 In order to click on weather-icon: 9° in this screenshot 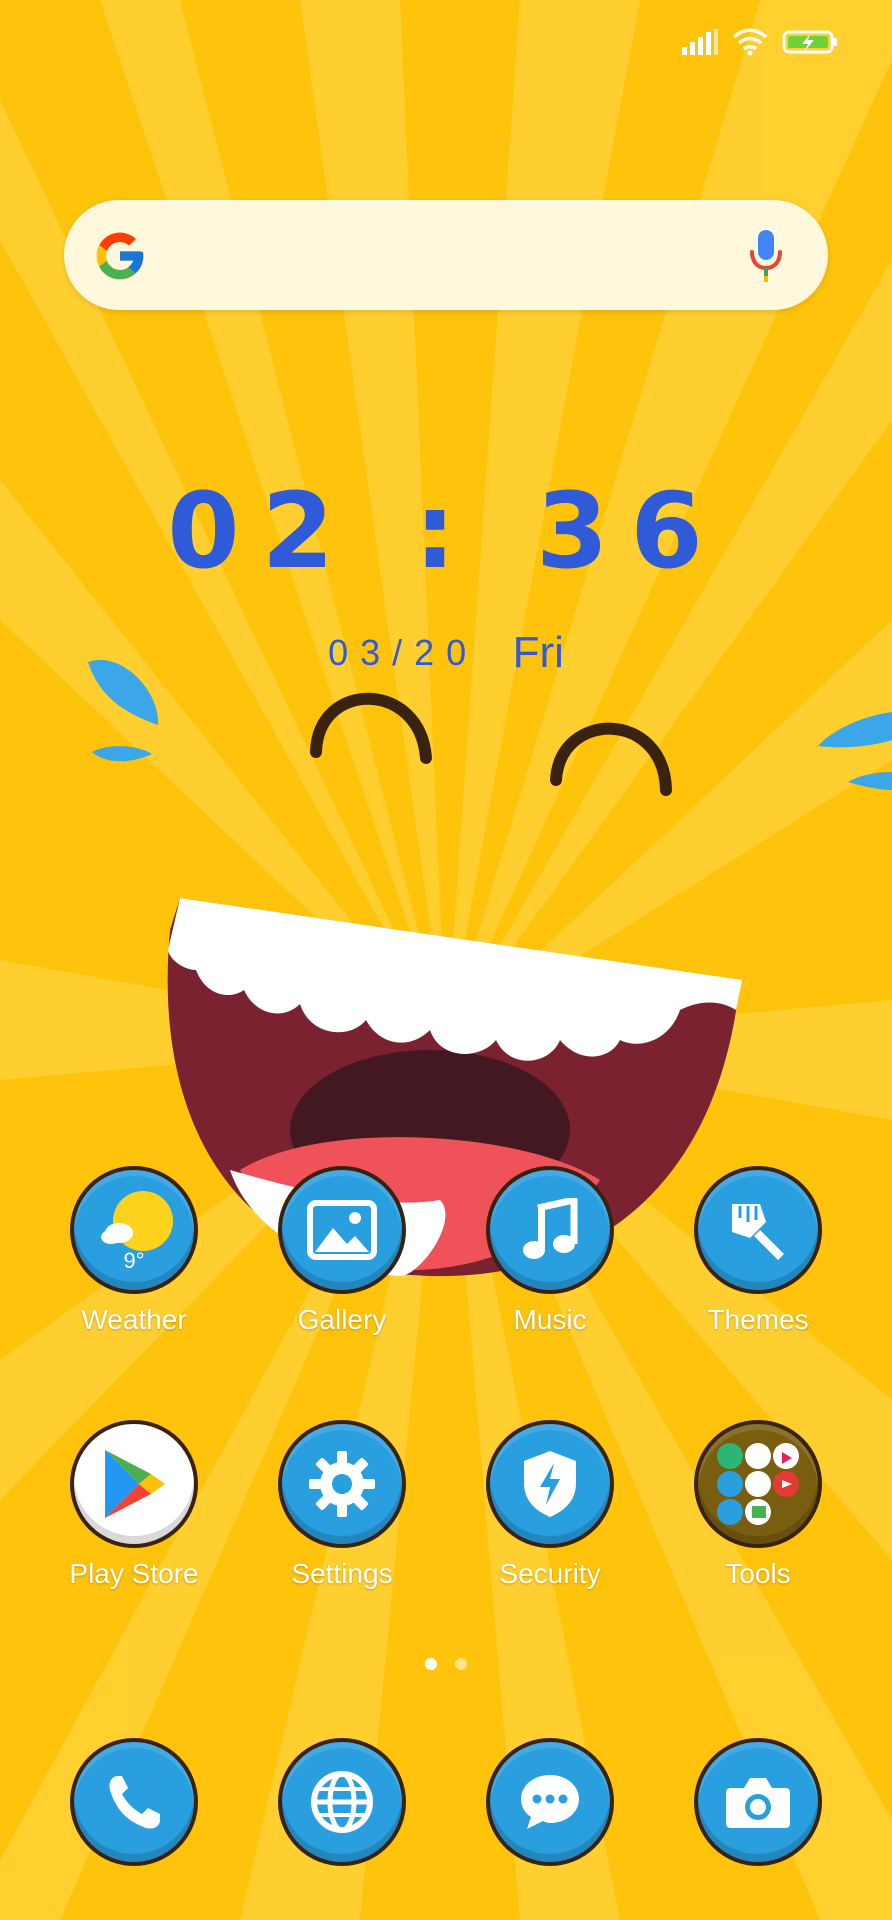, I will do `click(134, 1230)`.